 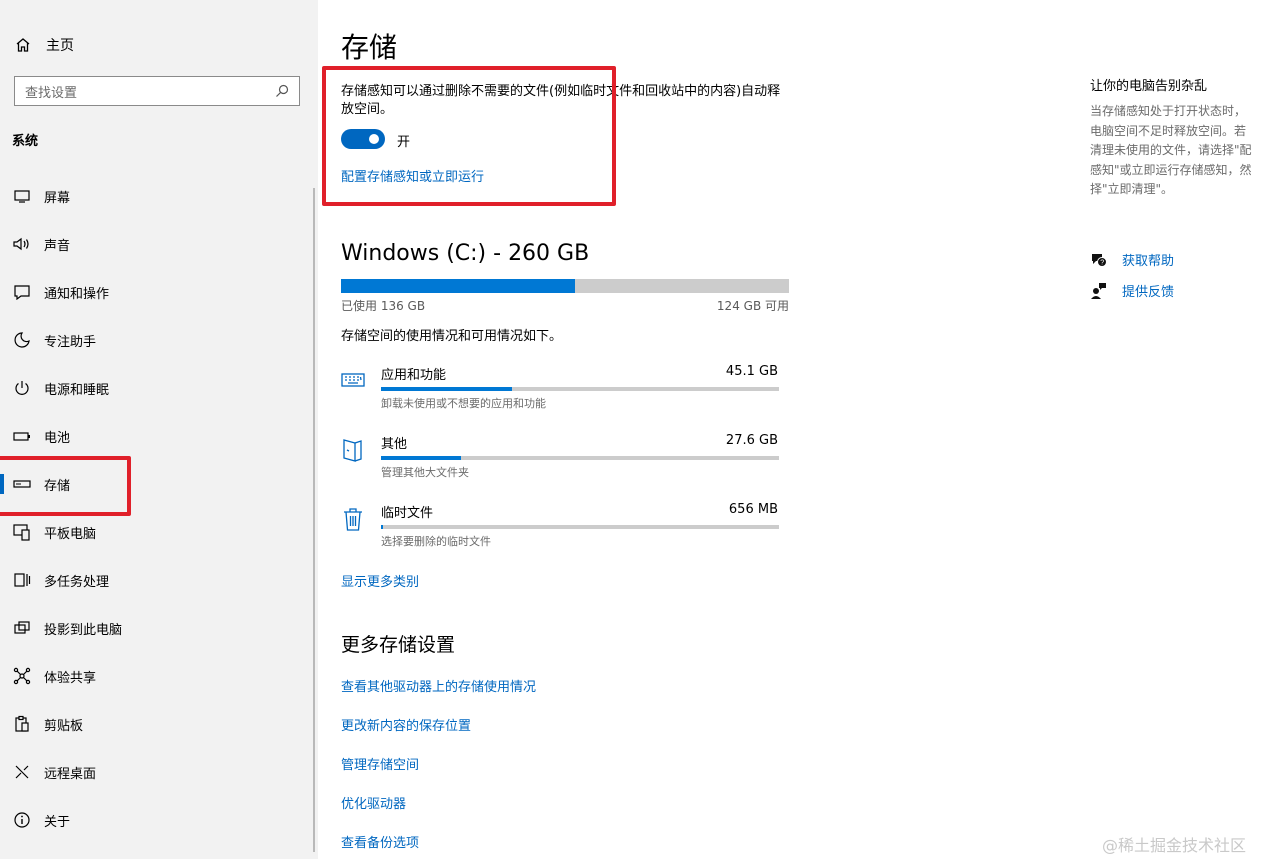 I want to click on sidebar-item-label: 电源和睡眠, so click(x=77, y=390).